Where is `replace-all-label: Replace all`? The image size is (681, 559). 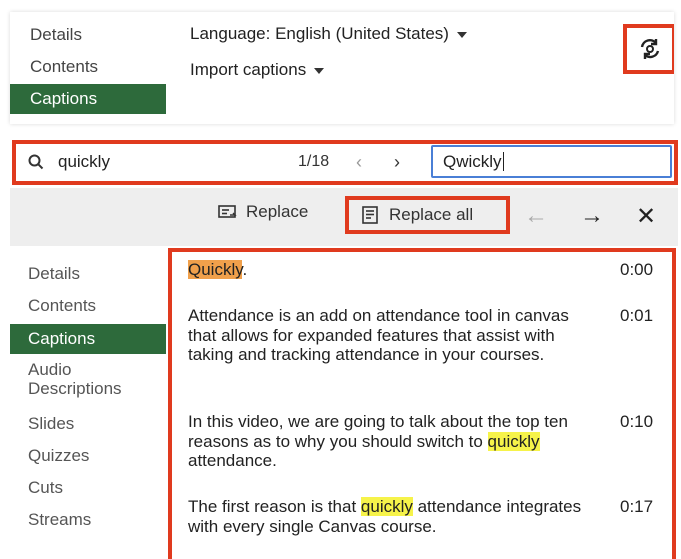
replace-all-label: Replace all is located at coordinates (431, 214).